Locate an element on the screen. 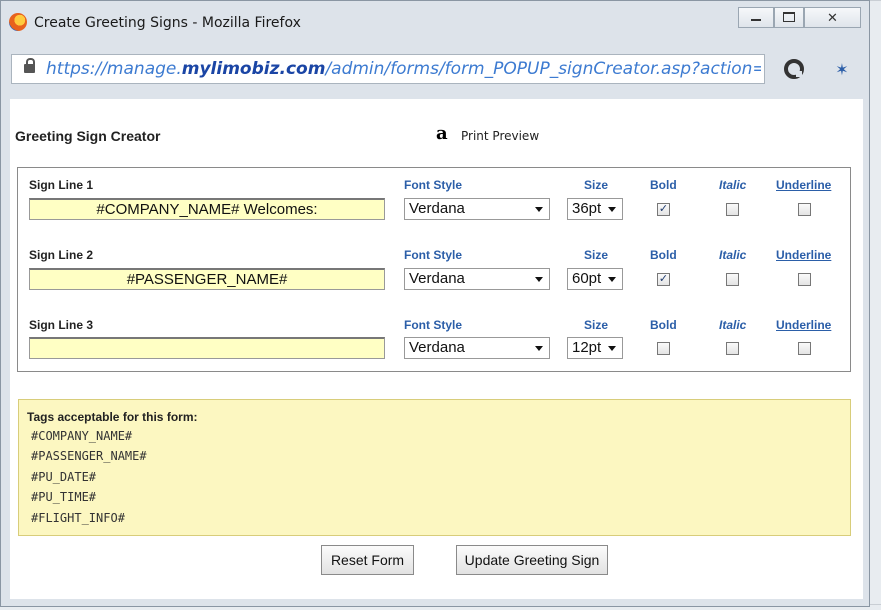 The image size is (881, 610). font-style-select-3: Verdana is located at coordinates (477, 348).